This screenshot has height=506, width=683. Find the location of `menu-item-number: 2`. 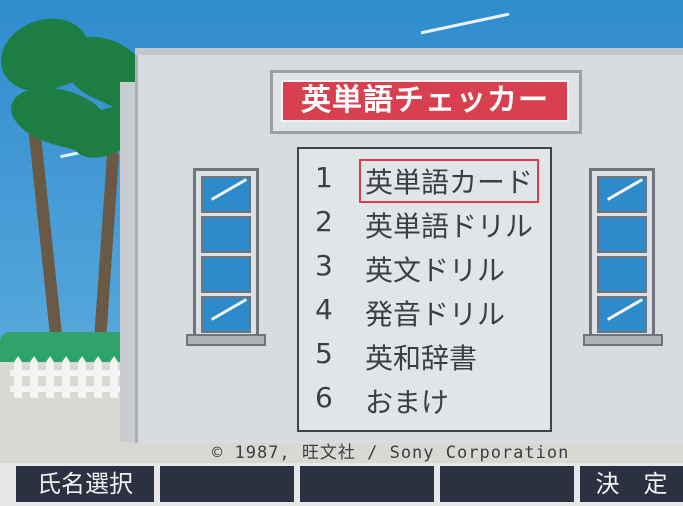

menu-item-number: 2 is located at coordinates (324, 221).